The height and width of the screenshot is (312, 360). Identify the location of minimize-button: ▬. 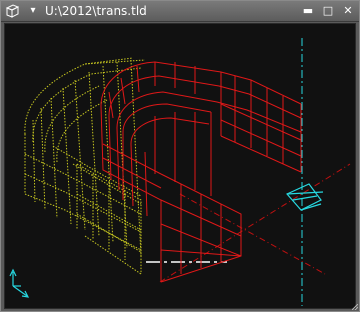
(308, 11).